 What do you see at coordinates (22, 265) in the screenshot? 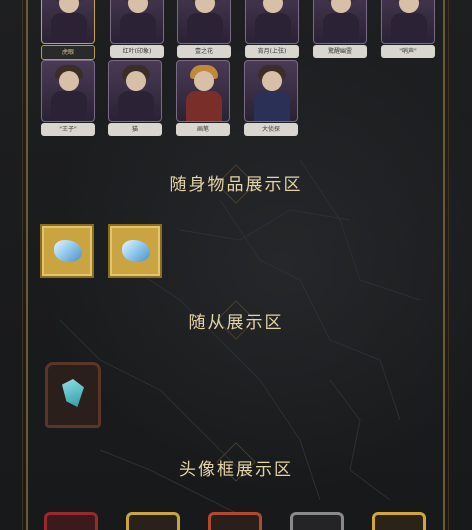
I see `frame-edge-left` at bounding box center [22, 265].